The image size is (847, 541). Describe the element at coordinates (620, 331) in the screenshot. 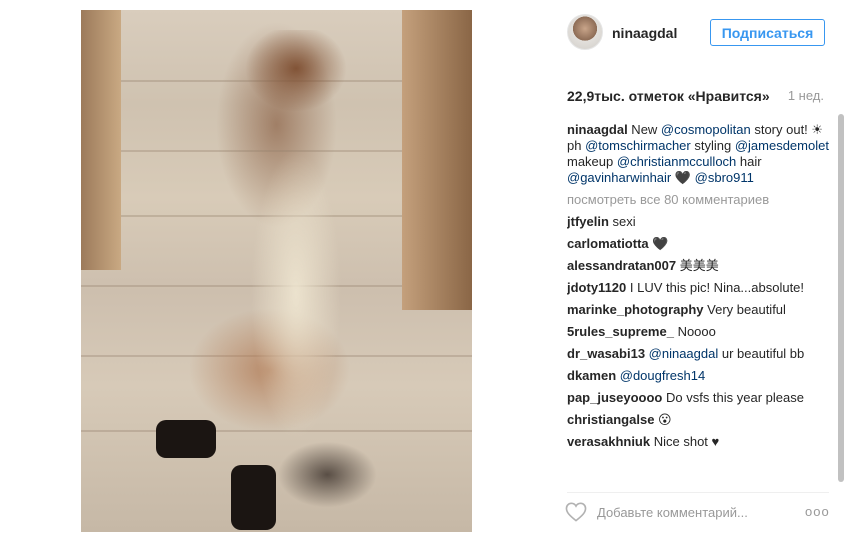

I see `comment-username: 5rules_supreme_` at that location.